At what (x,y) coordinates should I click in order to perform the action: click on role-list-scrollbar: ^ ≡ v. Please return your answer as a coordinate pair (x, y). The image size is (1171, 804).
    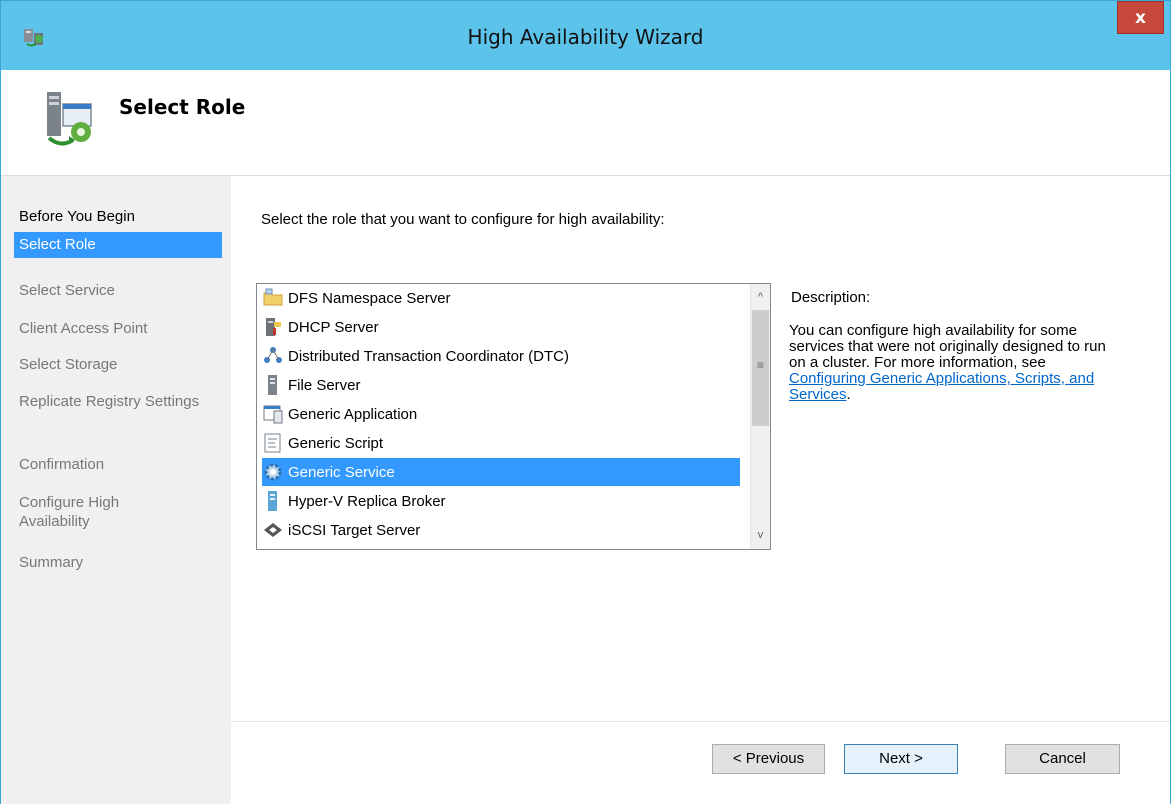
    Looking at the image, I should click on (760, 416).